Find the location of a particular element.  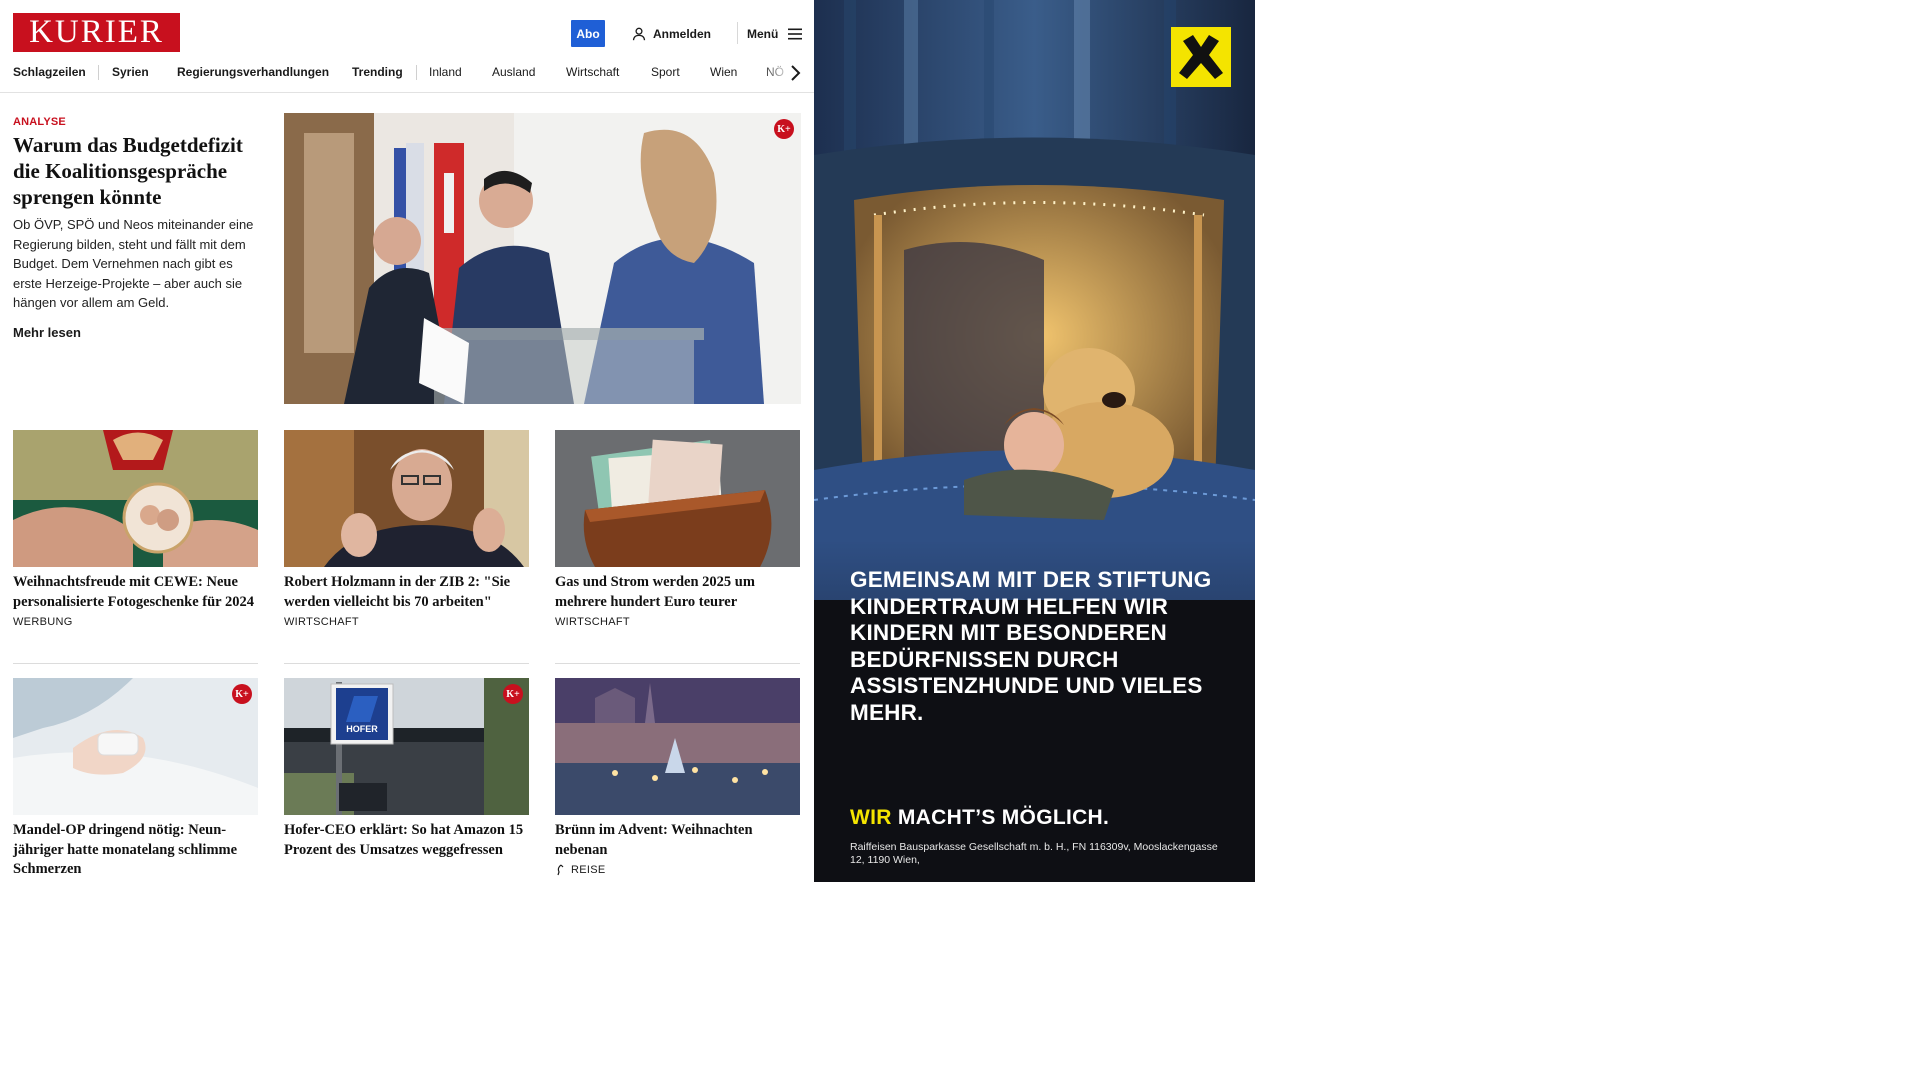

press-conference-photo is located at coordinates (542, 258).